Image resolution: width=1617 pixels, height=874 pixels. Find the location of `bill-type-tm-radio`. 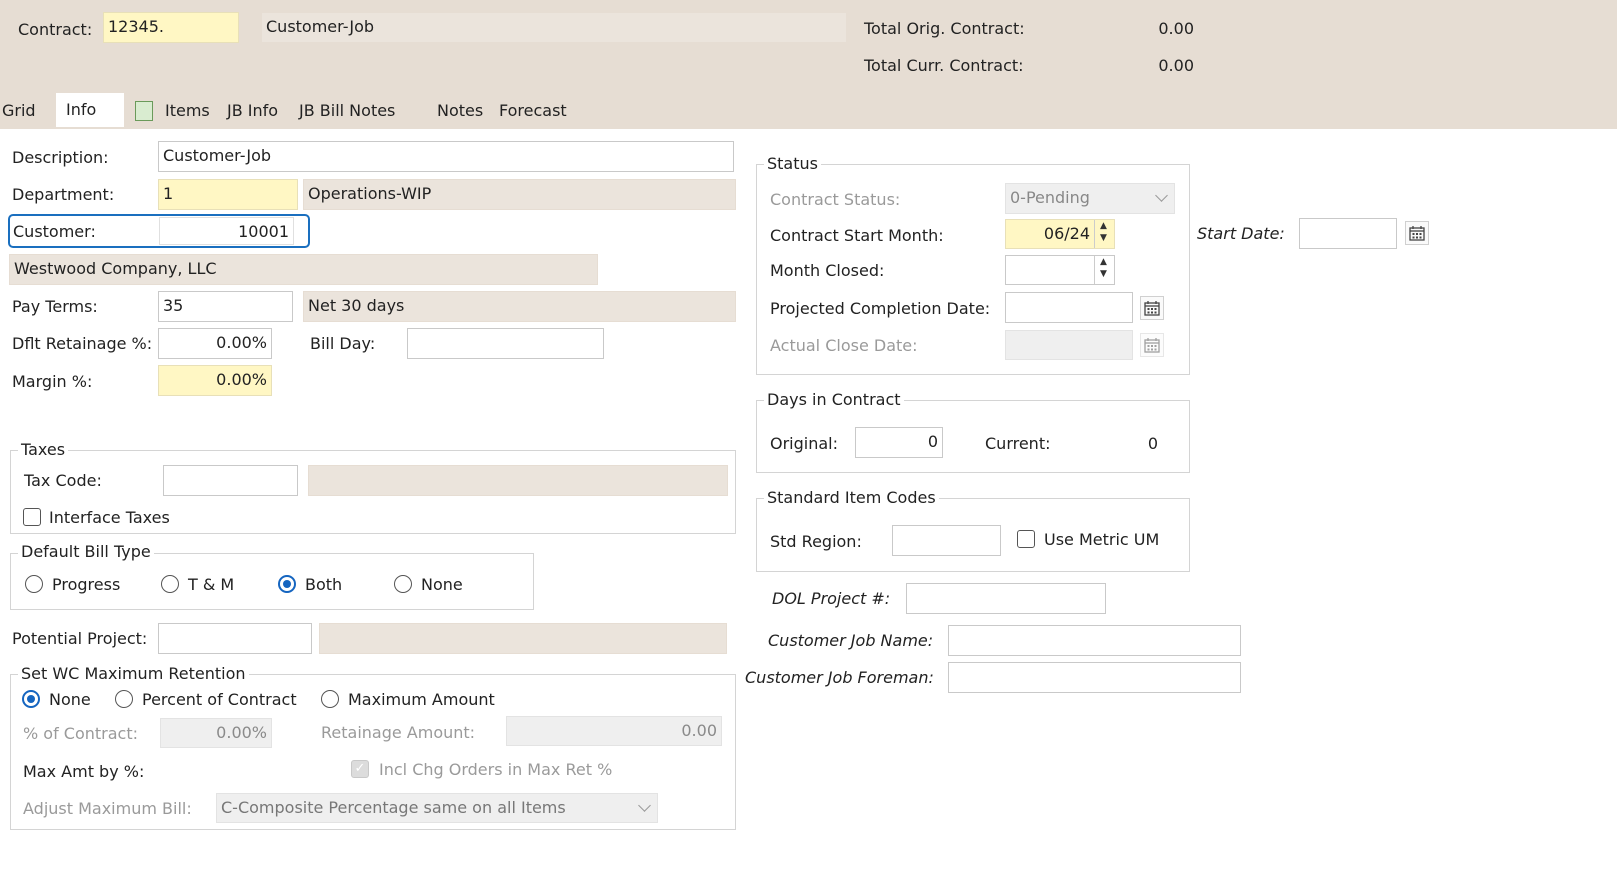

bill-type-tm-radio is located at coordinates (170, 584).